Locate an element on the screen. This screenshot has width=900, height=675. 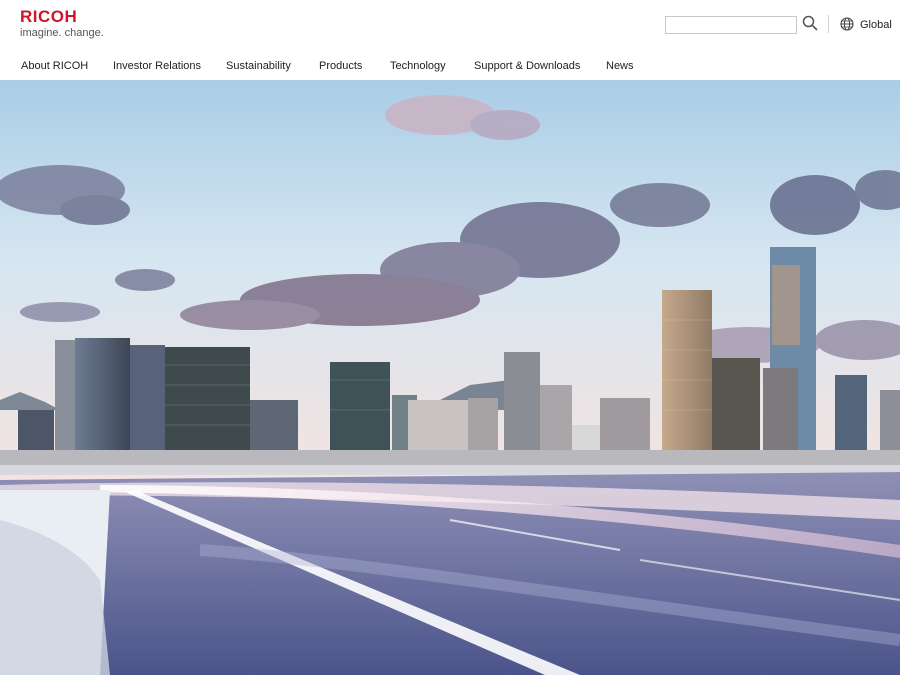
logo-wordmark: RICOH is located at coordinates (49, 16).